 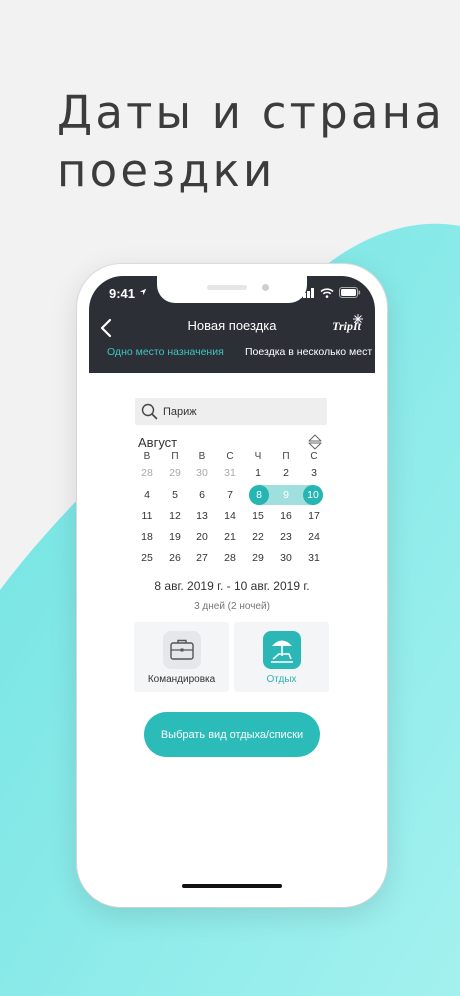 What do you see at coordinates (202, 558) in the screenshot?
I see `calendar-day: 27` at bounding box center [202, 558].